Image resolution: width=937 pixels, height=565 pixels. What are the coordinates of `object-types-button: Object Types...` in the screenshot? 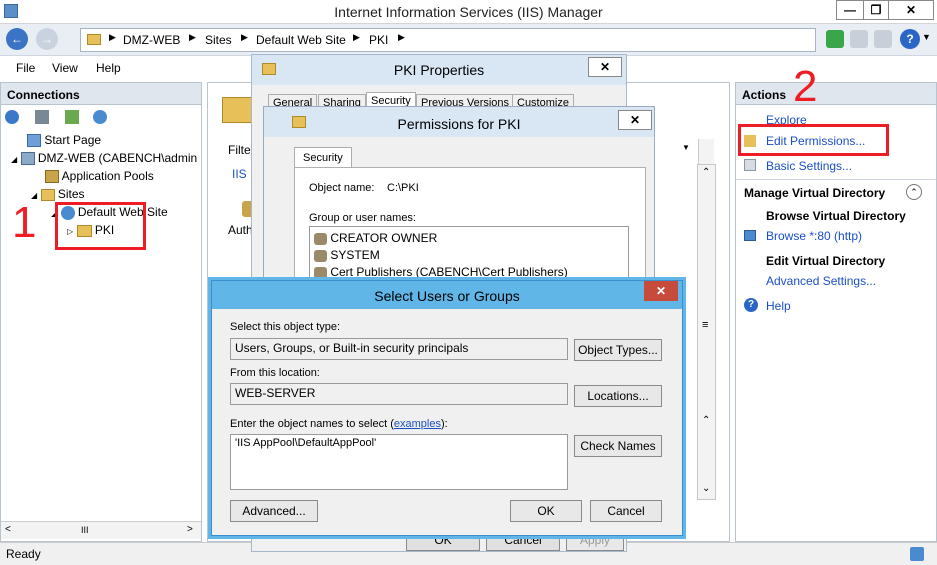 It's located at (618, 350).